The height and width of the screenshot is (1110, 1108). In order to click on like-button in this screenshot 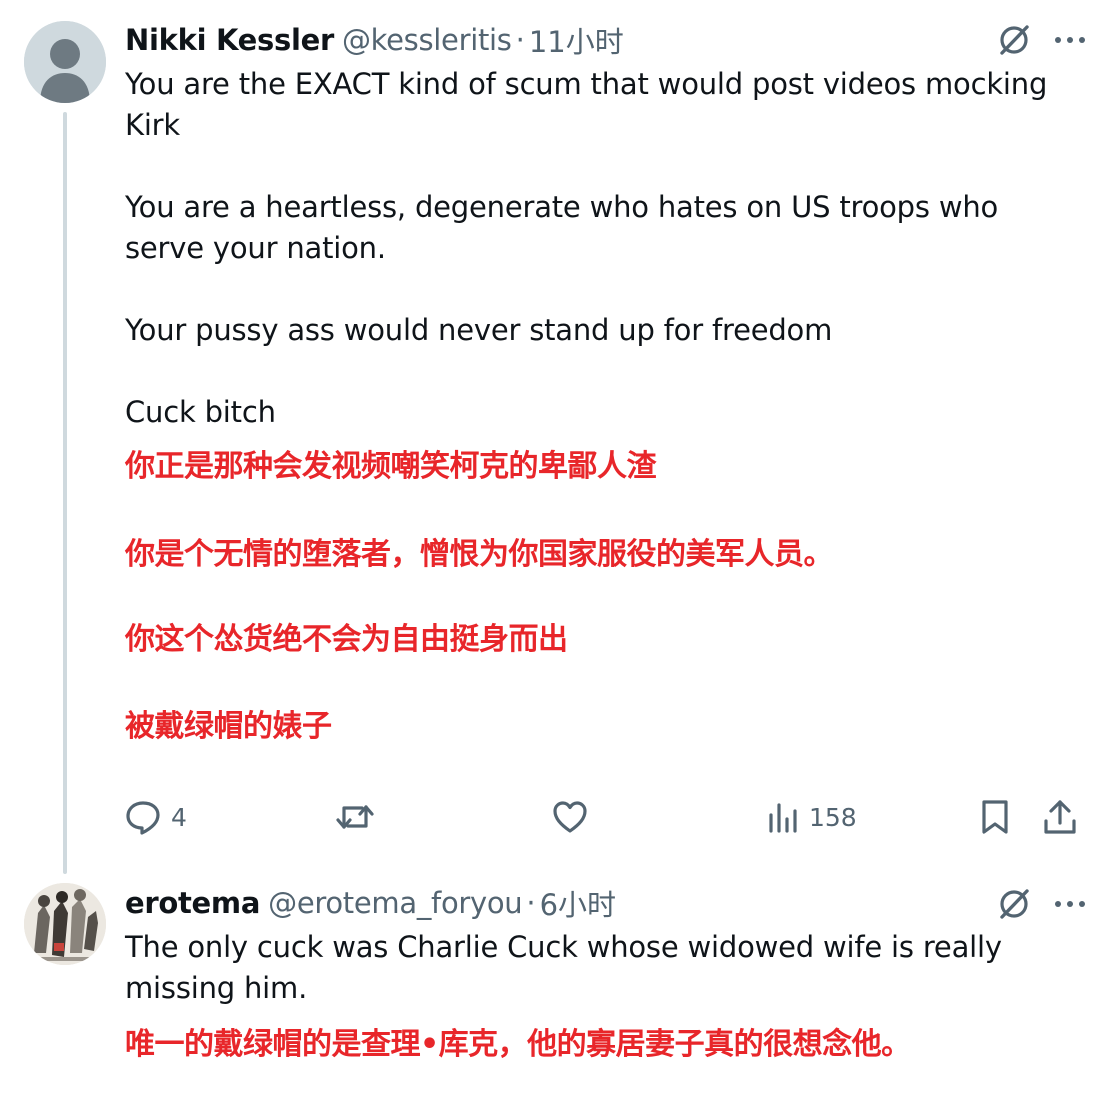, I will do `click(575, 817)`.